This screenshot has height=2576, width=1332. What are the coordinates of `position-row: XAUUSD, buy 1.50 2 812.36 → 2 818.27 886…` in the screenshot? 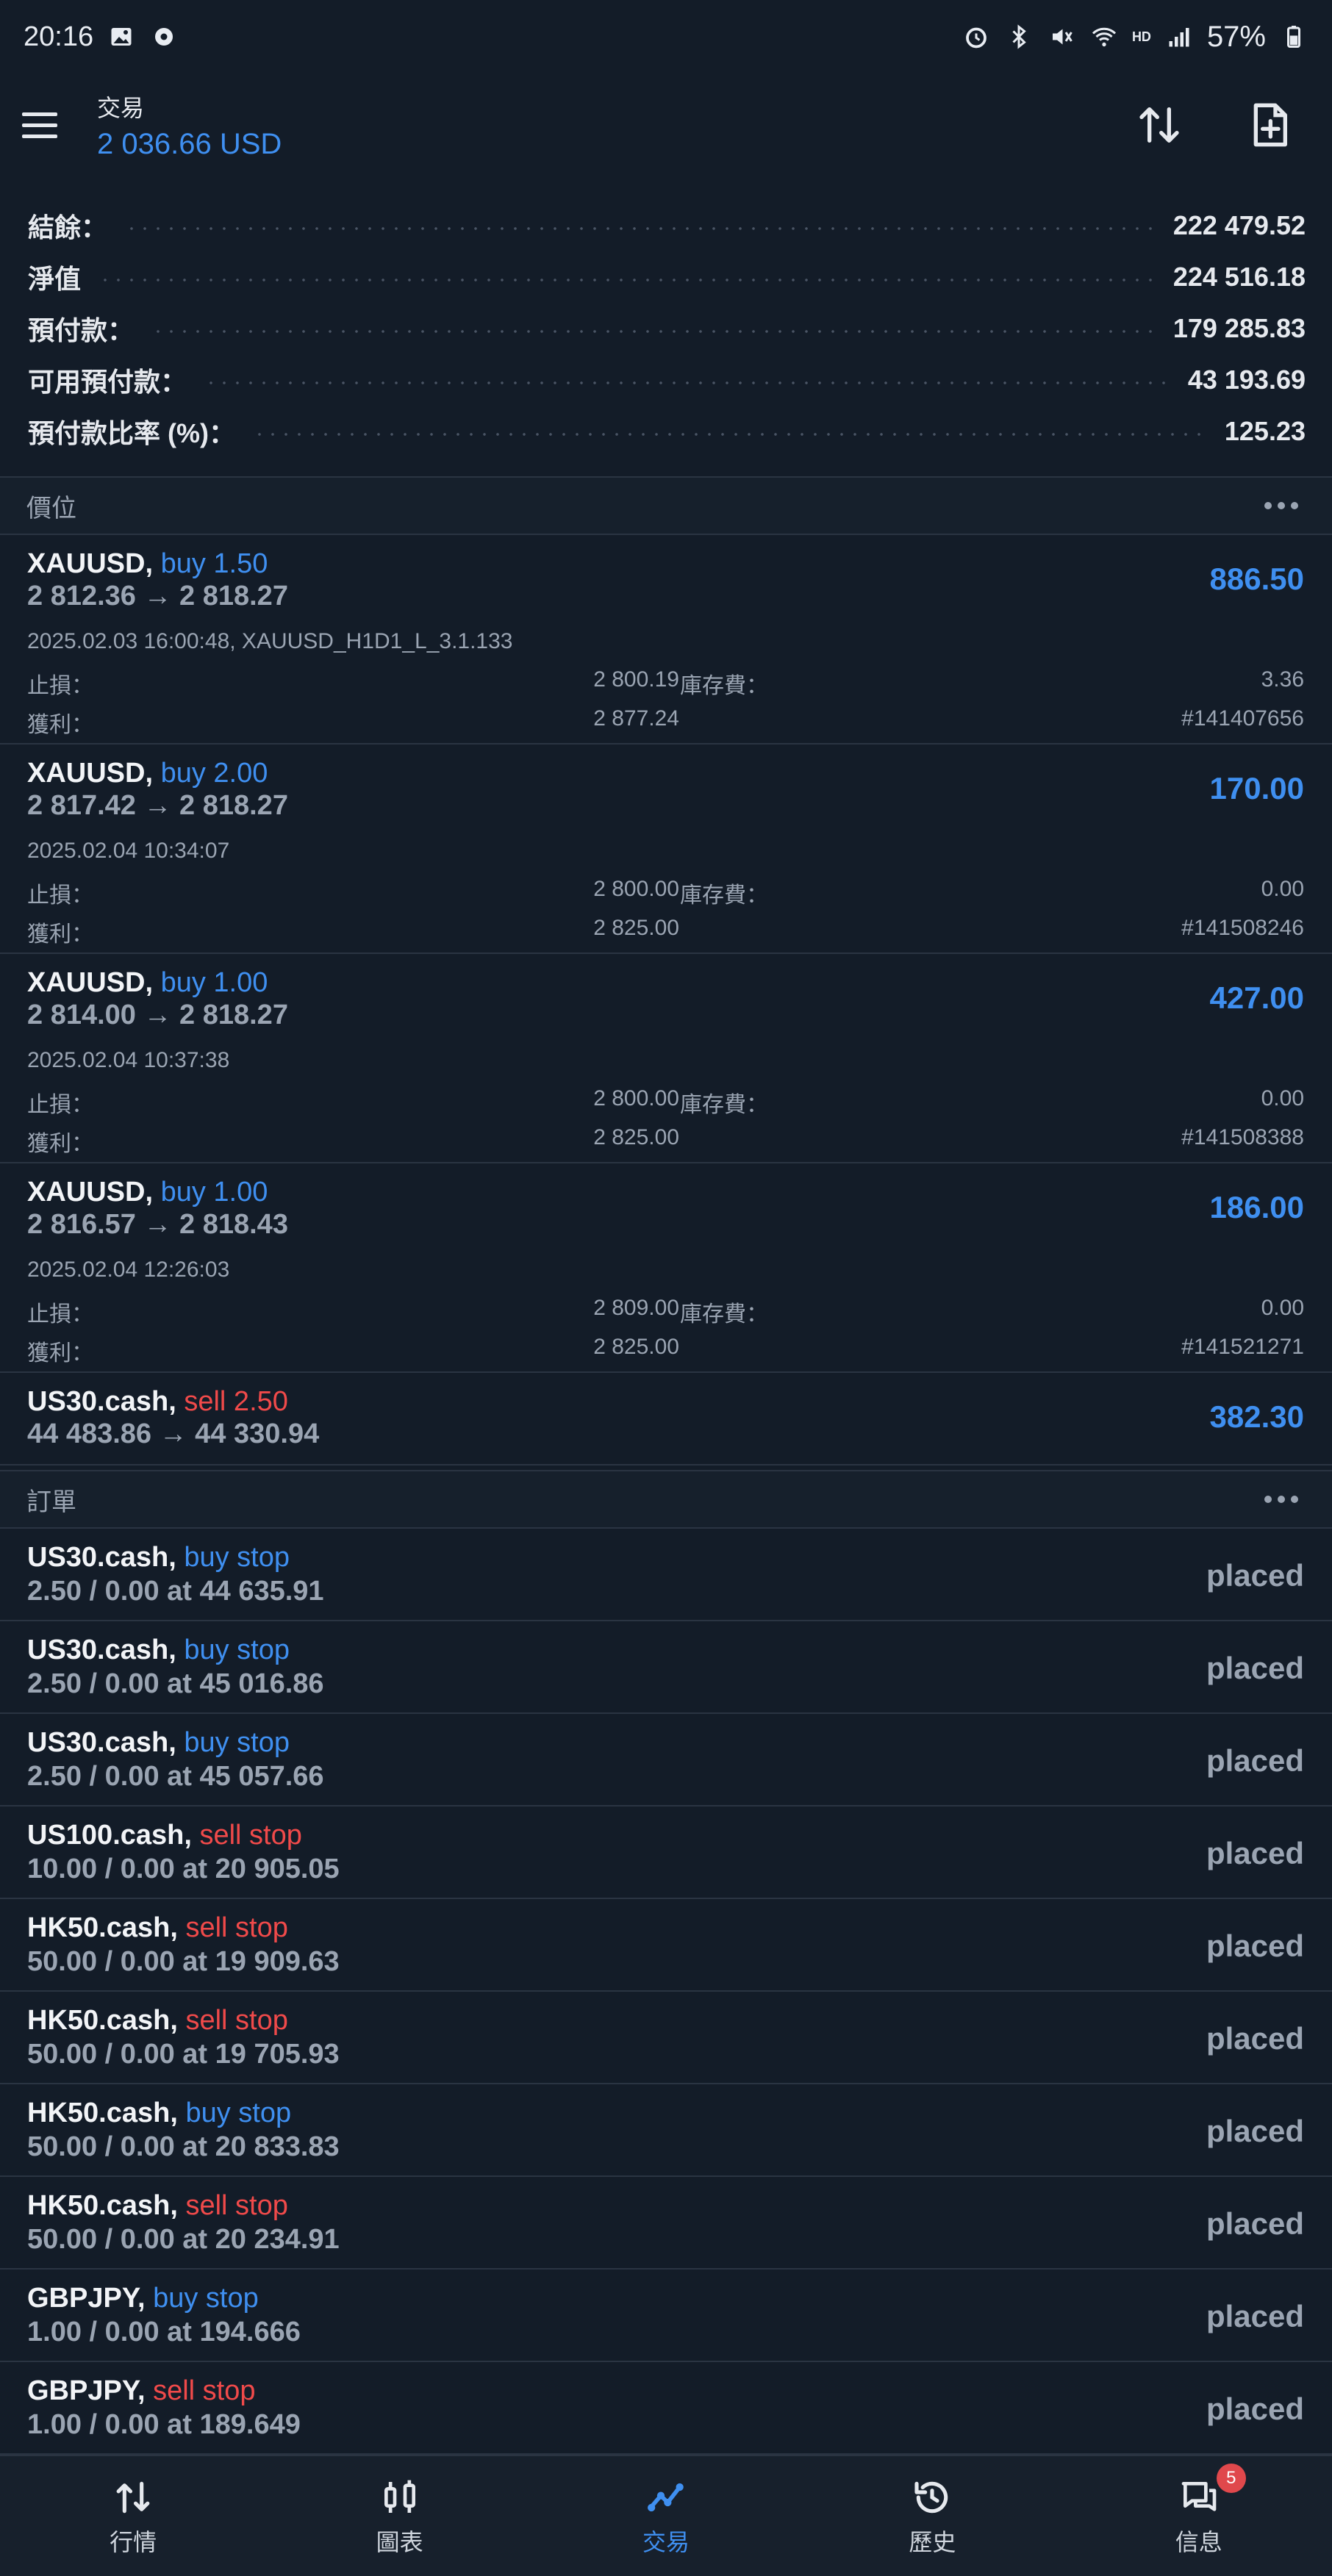 It's located at (666, 640).